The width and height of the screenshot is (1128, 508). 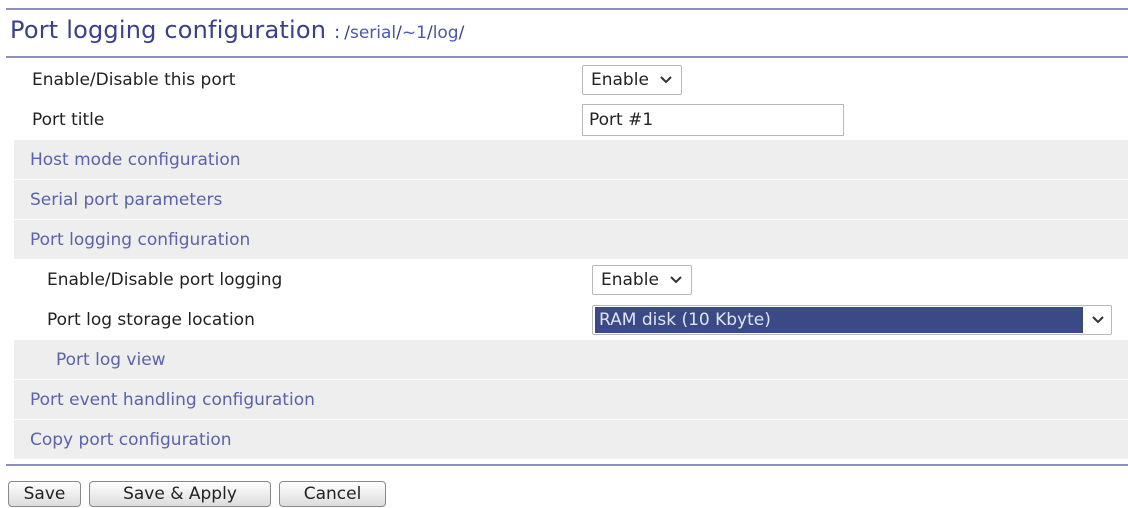 What do you see at coordinates (571, 200) in the screenshot?
I see `nav-serial-params: Serial port parameters` at bounding box center [571, 200].